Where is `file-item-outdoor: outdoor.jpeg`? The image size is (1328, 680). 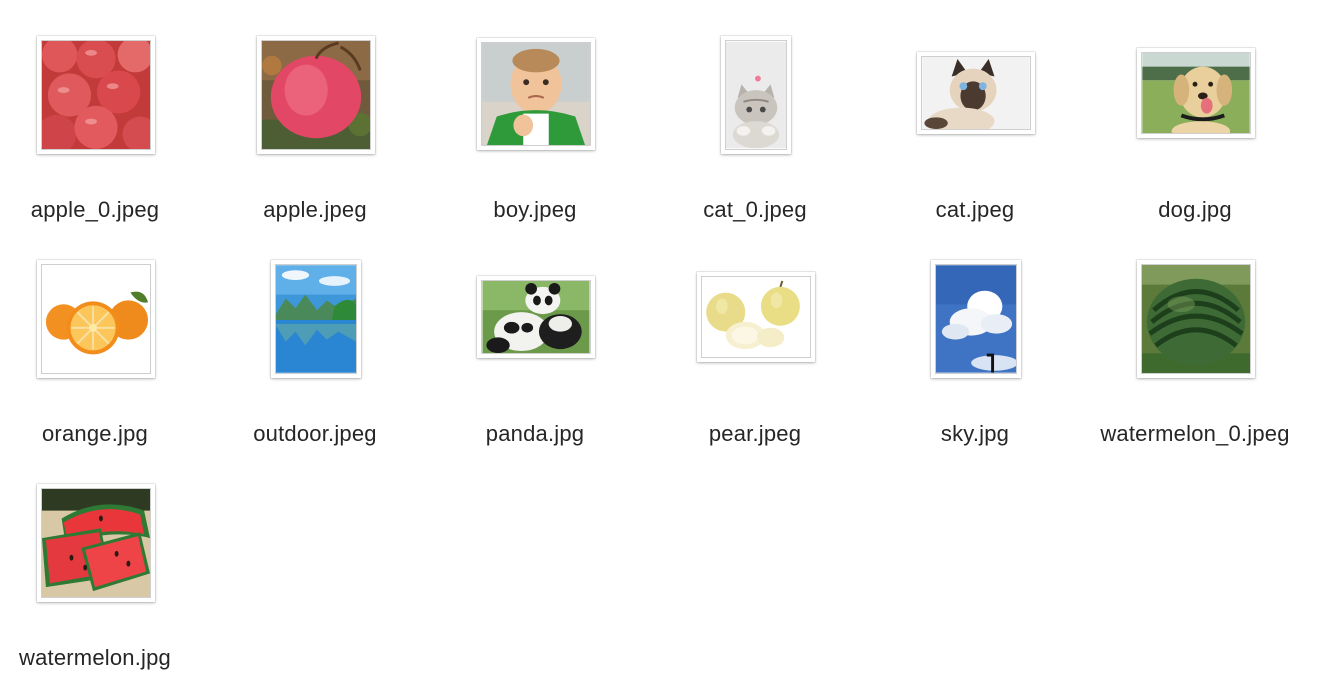
file-item-outdoor: outdoor.jpeg is located at coordinates (315, 354).